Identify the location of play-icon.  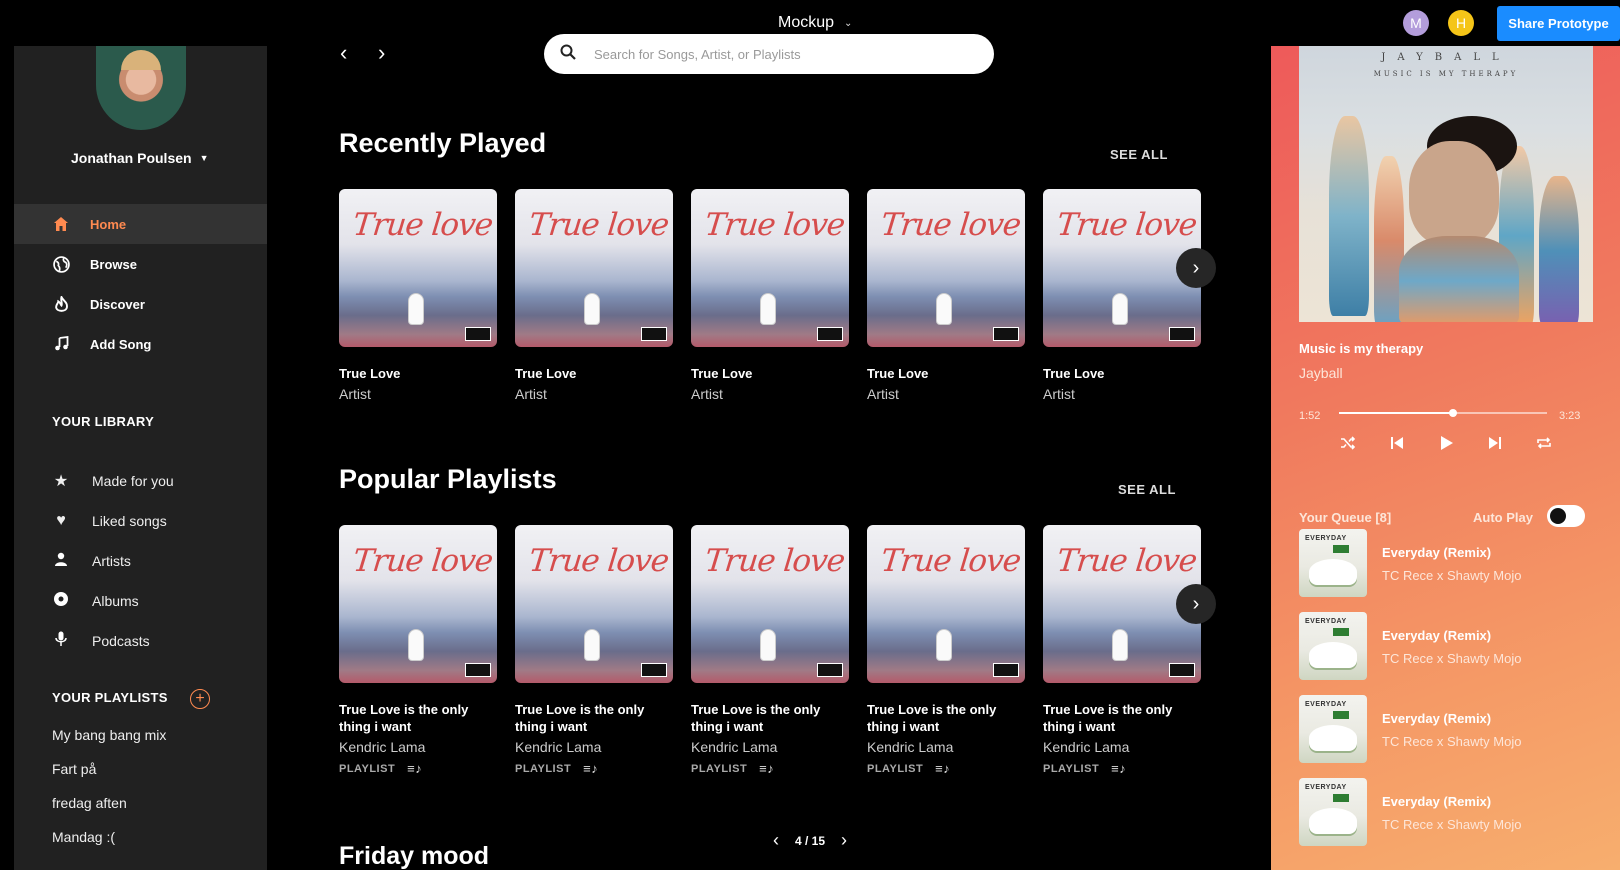
(1446, 443).